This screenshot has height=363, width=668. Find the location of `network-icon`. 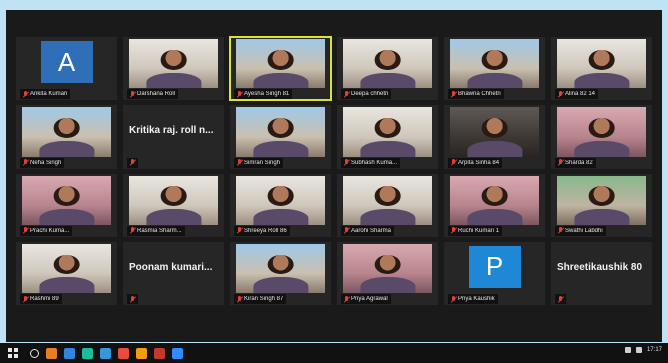

network-icon is located at coordinates (627, 350).